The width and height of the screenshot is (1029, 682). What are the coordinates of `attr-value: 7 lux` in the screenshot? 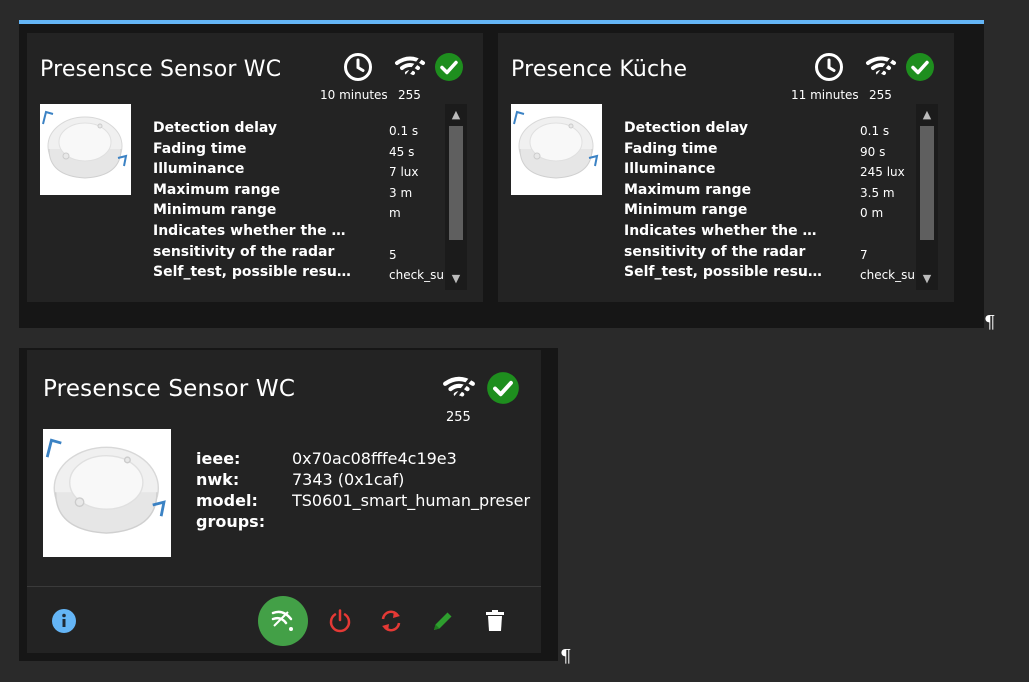 It's located at (404, 172).